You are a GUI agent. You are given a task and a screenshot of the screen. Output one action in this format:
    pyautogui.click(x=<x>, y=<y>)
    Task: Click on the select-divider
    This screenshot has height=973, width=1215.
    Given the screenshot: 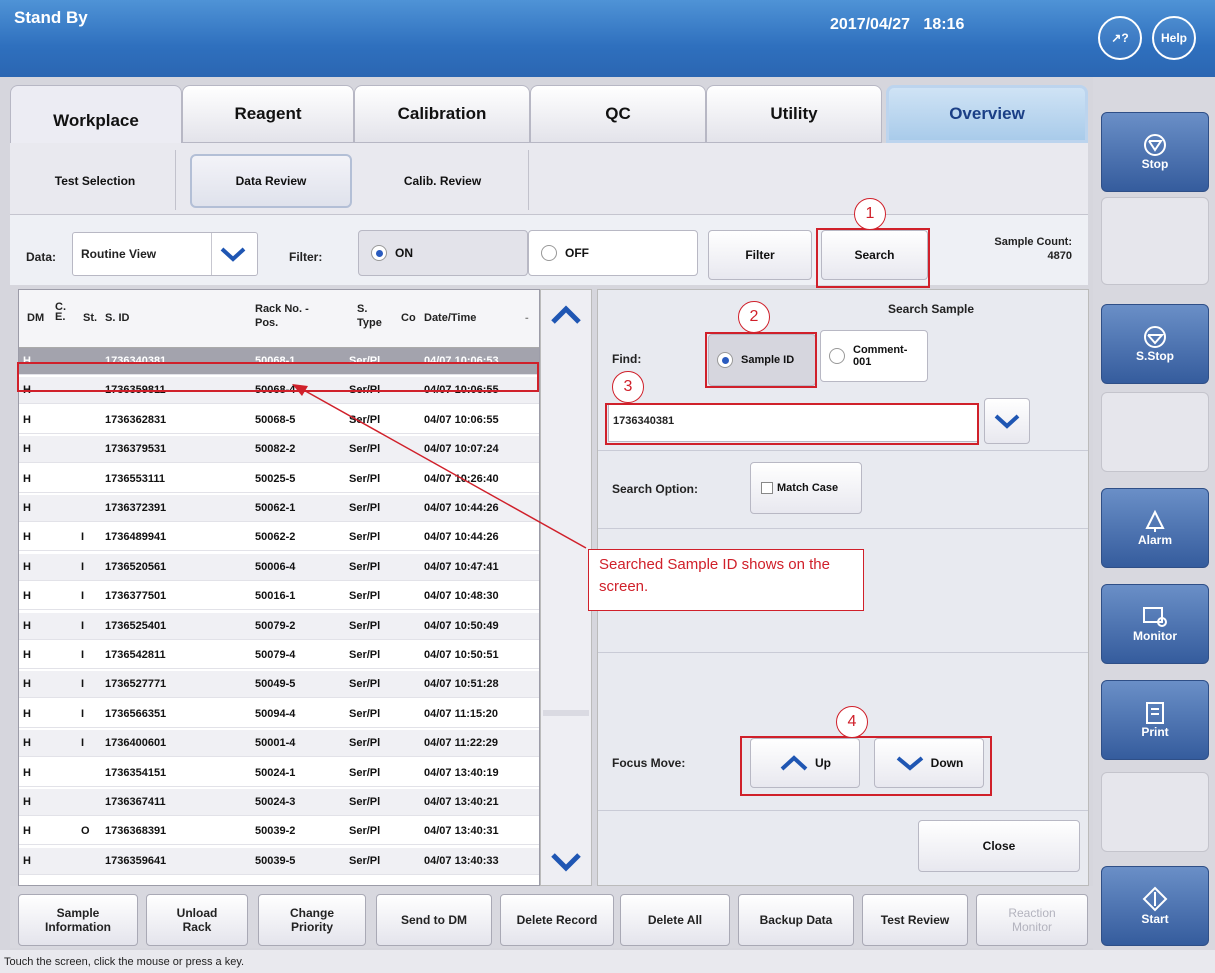 What is the action you would take?
    pyautogui.click(x=211, y=254)
    